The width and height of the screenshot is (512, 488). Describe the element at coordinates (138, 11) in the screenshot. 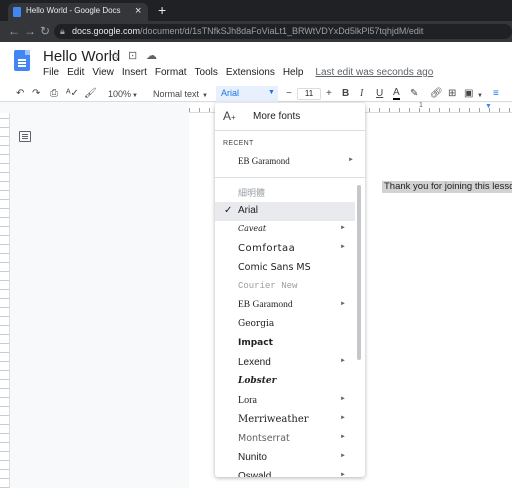

I see `close-tab-icon: ×` at that location.